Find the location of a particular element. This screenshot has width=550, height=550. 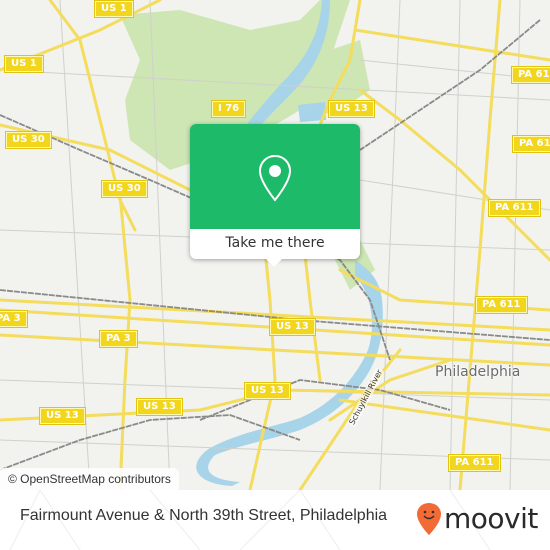

popup-header is located at coordinates (275, 176).